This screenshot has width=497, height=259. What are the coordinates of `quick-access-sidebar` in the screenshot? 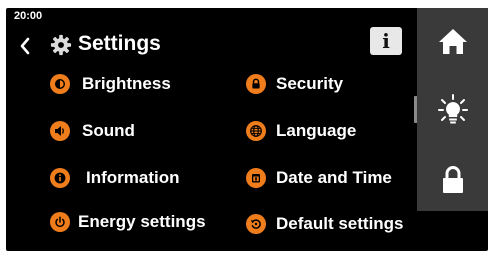 It's located at (452, 109).